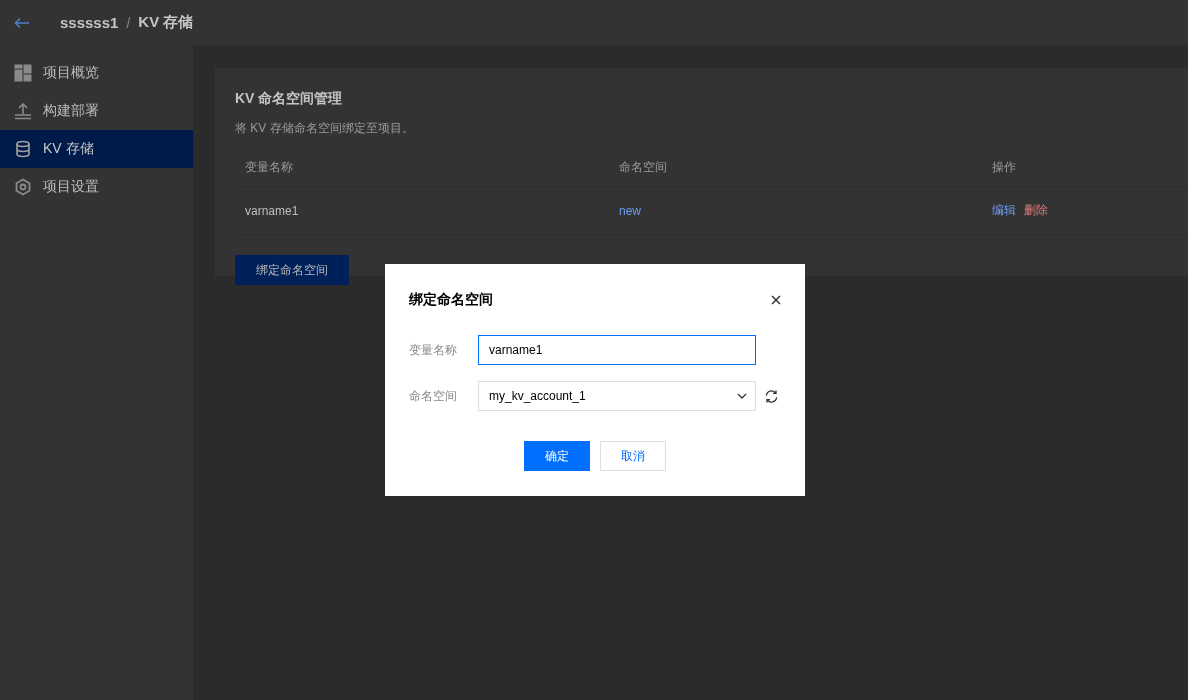 The image size is (1188, 700). Describe the element at coordinates (96, 111) in the screenshot. I see `sidebar-item: 构建部署` at that location.